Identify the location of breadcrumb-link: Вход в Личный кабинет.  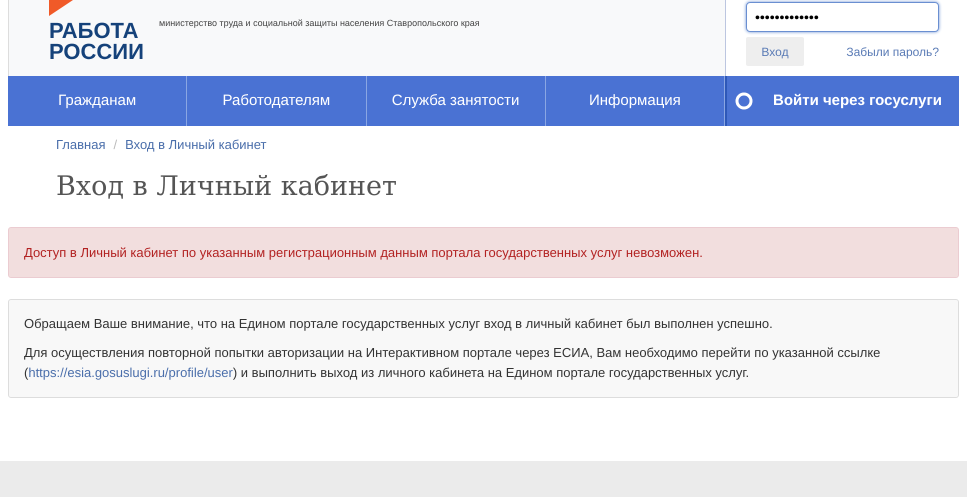
(195, 144).